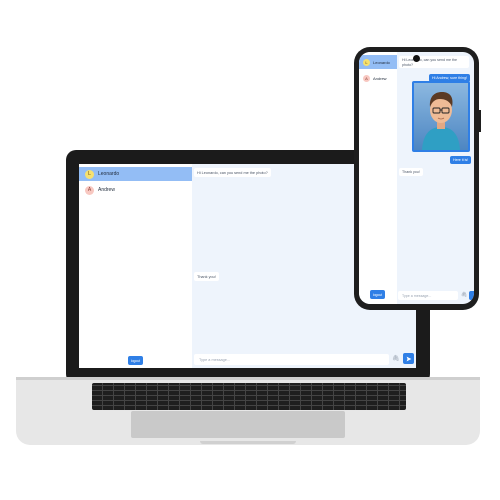  Describe the element at coordinates (248, 378) in the screenshot. I see `laptop-hinge` at that location.